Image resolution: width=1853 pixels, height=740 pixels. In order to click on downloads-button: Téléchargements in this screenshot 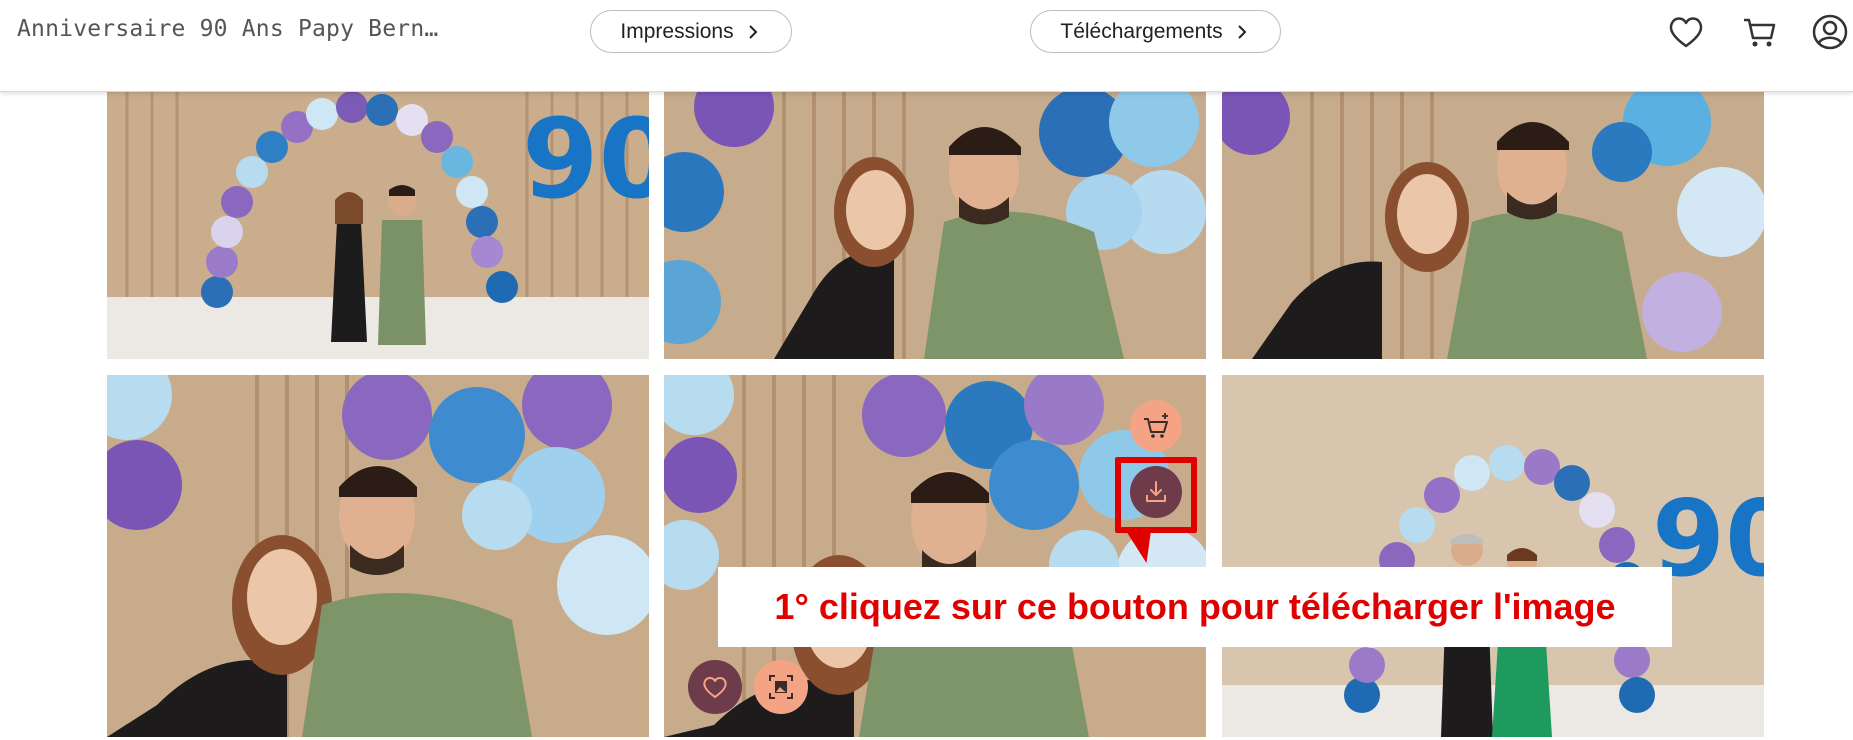, I will do `click(1155, 31)`.